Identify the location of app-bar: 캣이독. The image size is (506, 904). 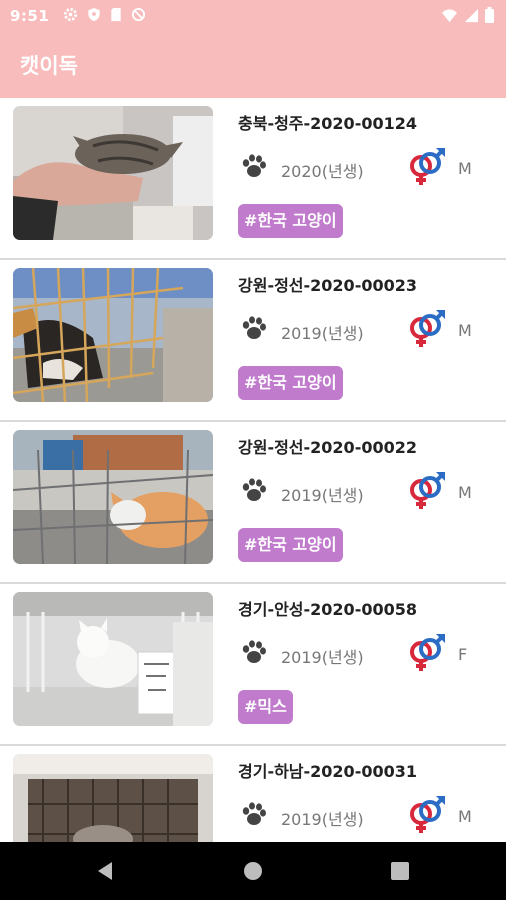
(253, 65).